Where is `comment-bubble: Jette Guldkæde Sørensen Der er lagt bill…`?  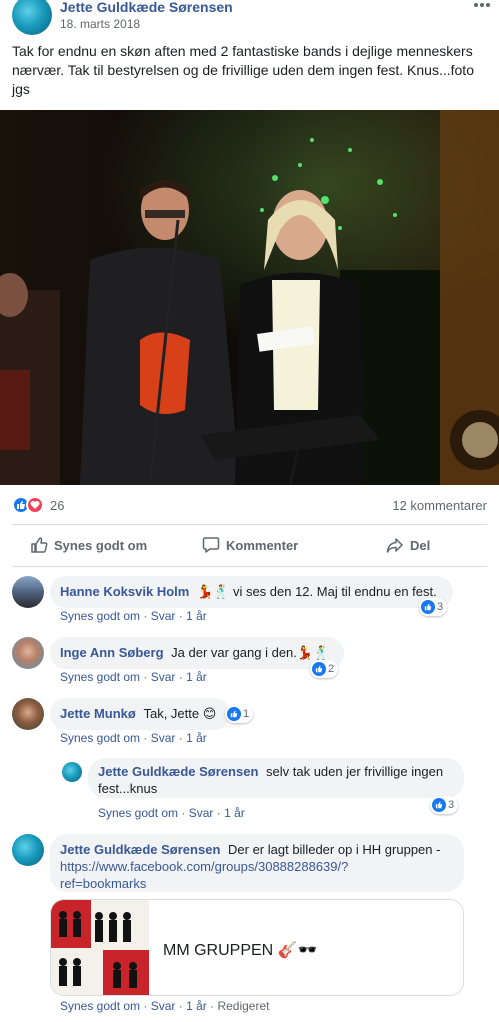
comment-bubble: Jette Guldkæde Sørensen Der er lagt bill… is located at coordinates (257, 863).